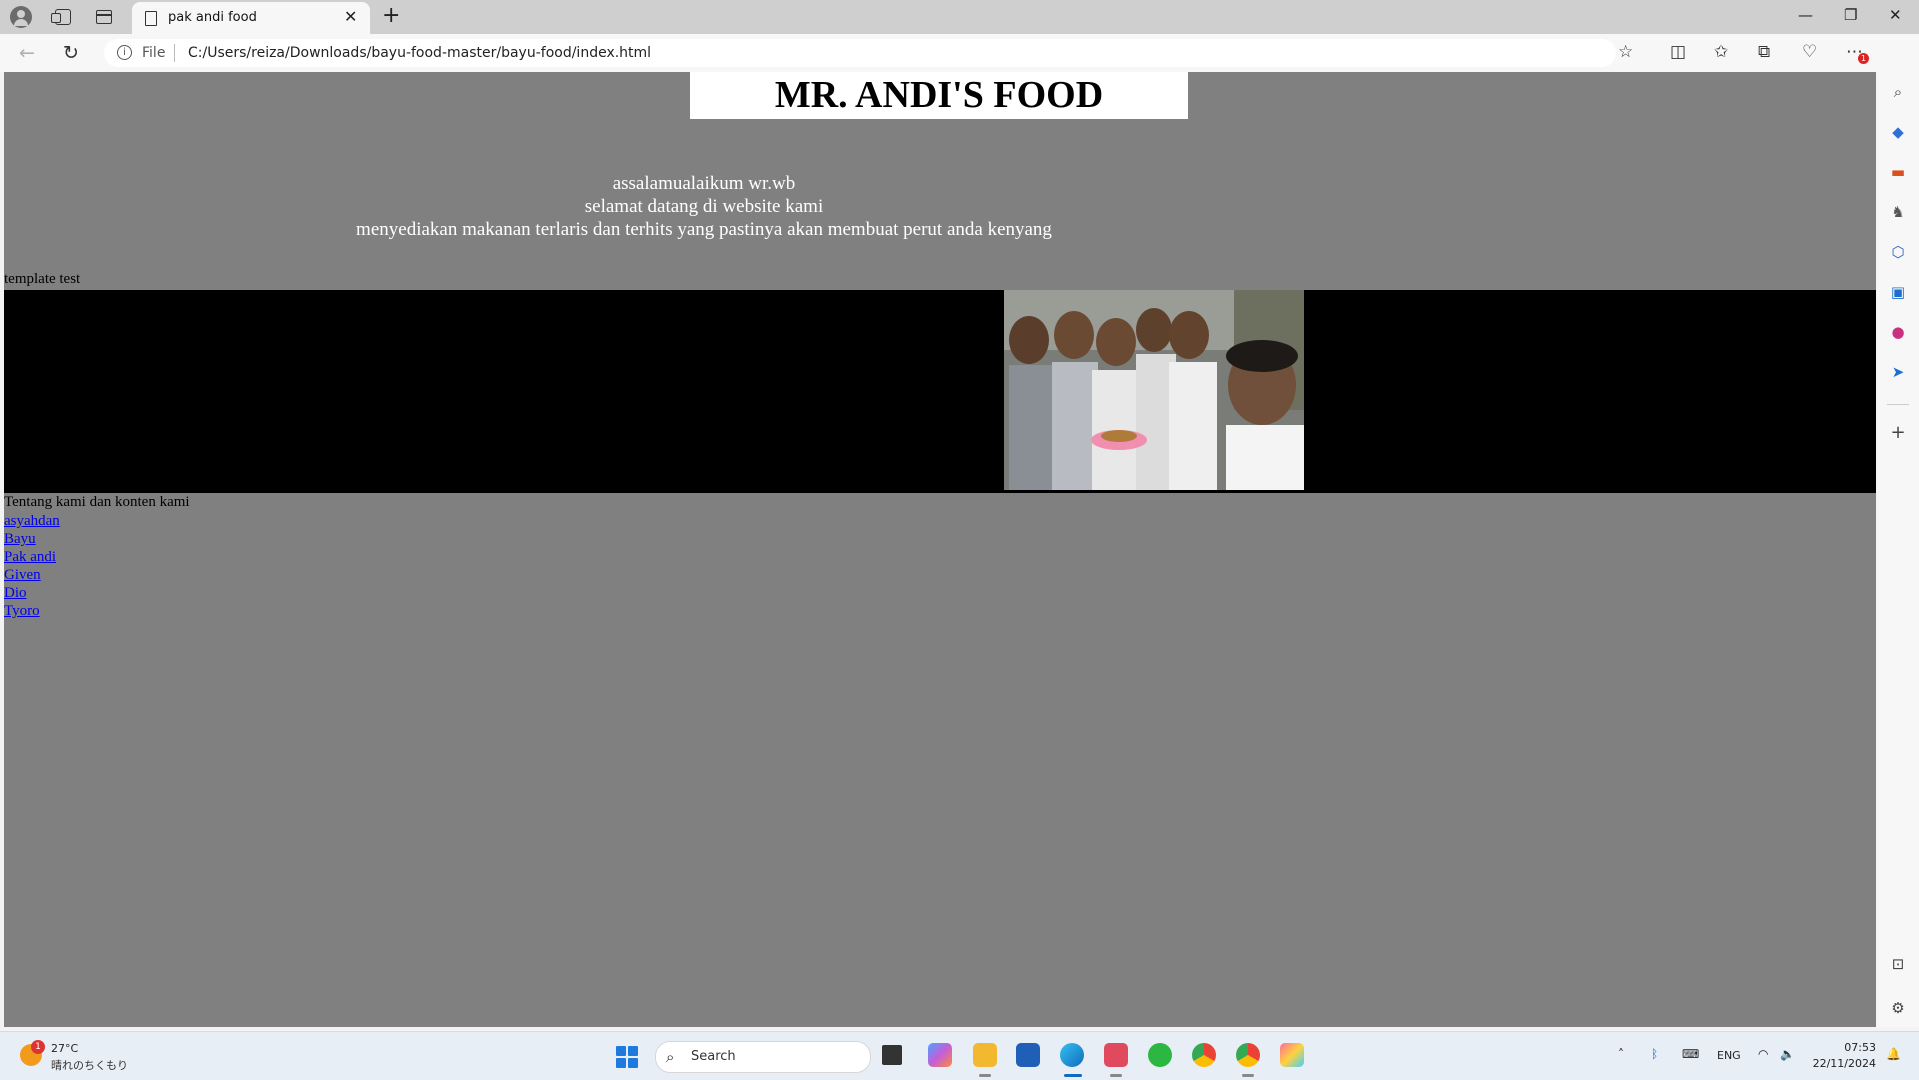  I want to click on edge-active-indicator, so click(1073, 1075).